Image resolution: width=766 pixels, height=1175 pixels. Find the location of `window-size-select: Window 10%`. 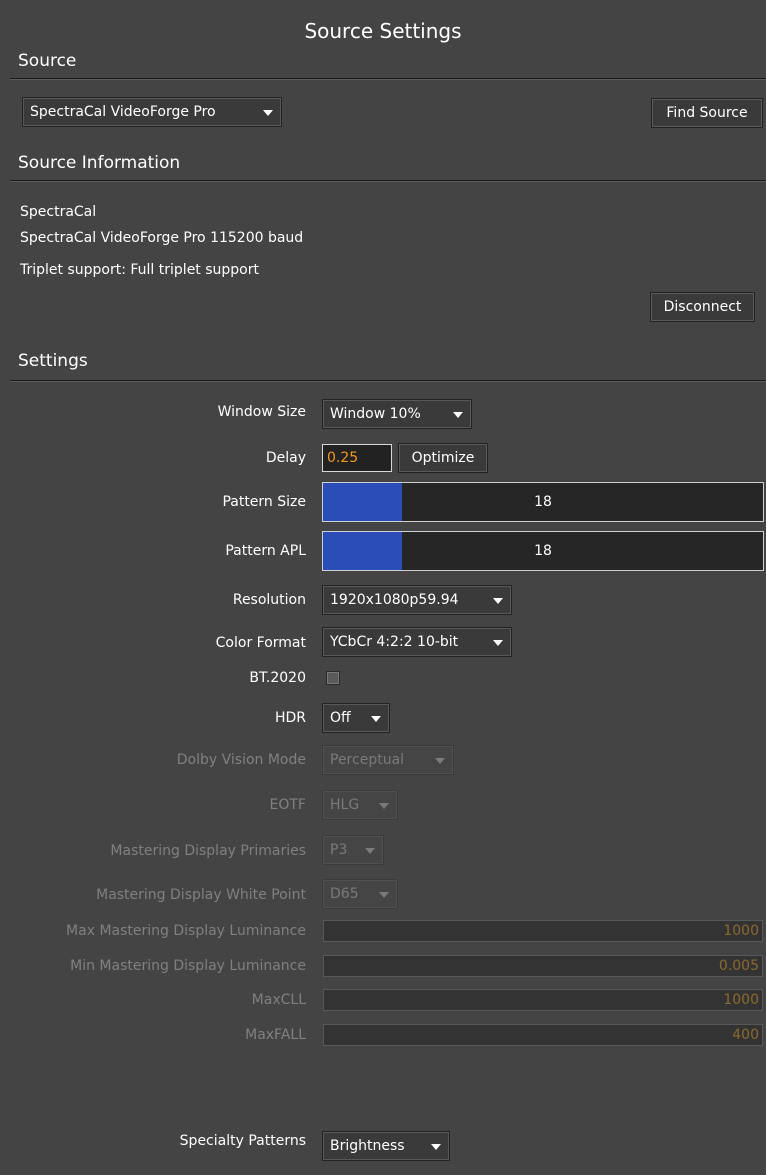

window-size-select: Window 10% is located at coordinates (397, 414).